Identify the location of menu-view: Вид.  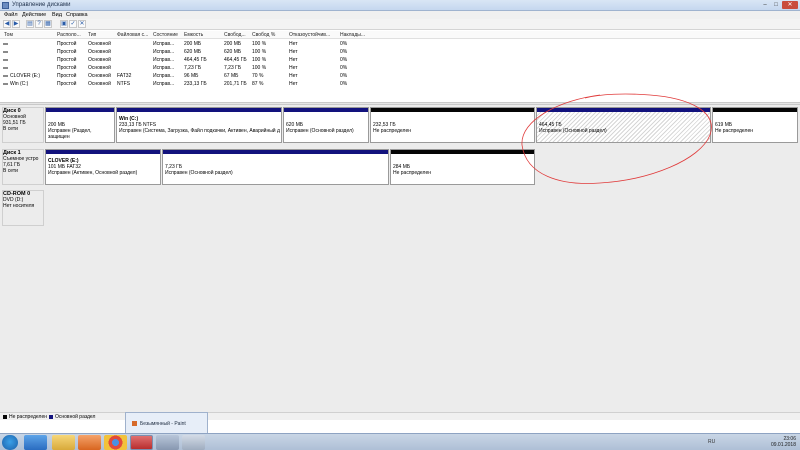
(57, 15).